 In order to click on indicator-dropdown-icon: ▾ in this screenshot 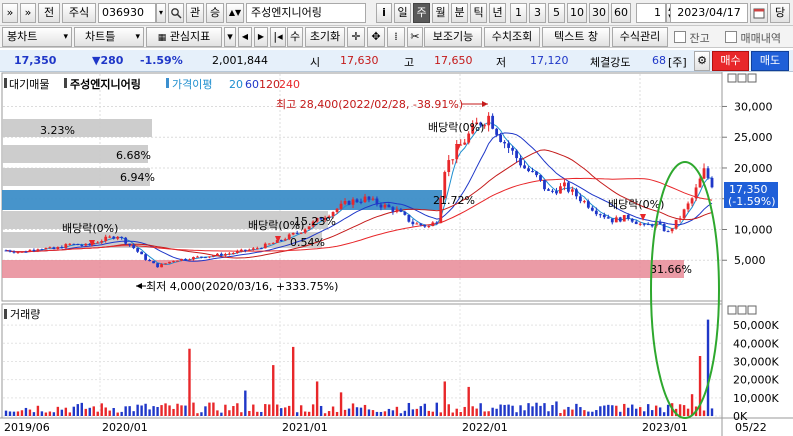, I will do `click(230, 37)`.